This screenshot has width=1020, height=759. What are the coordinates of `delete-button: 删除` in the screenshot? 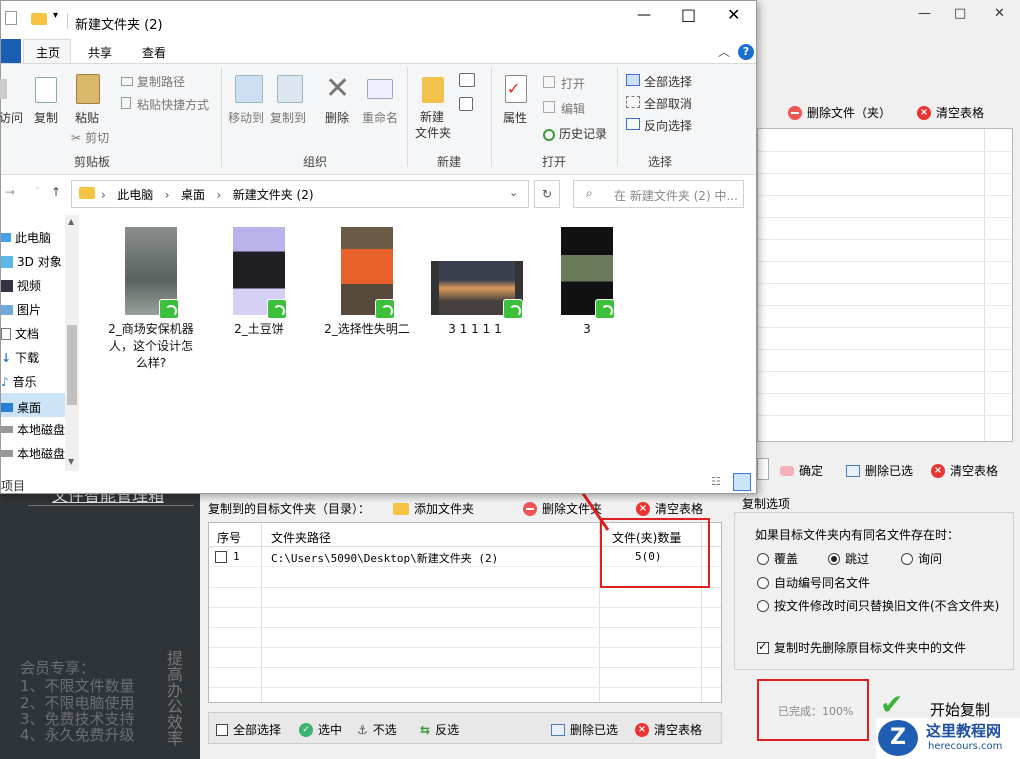 It's located at (337, 117).